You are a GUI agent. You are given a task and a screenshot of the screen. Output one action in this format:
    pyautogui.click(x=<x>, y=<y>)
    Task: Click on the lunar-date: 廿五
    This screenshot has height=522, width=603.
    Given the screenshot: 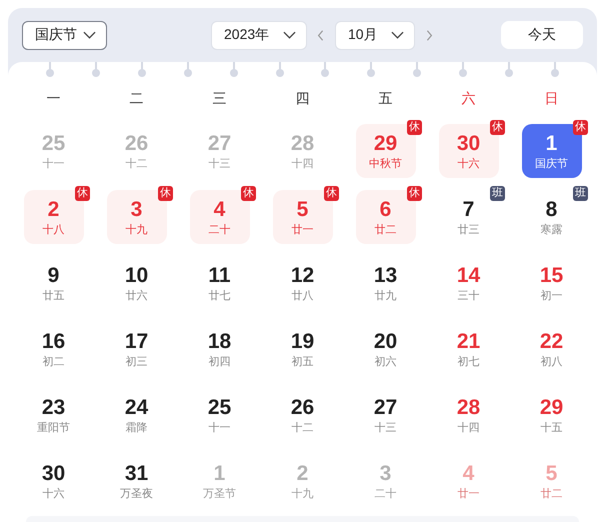 What is the action you would take?
    pyautogui.click(x=53, y=295)
    